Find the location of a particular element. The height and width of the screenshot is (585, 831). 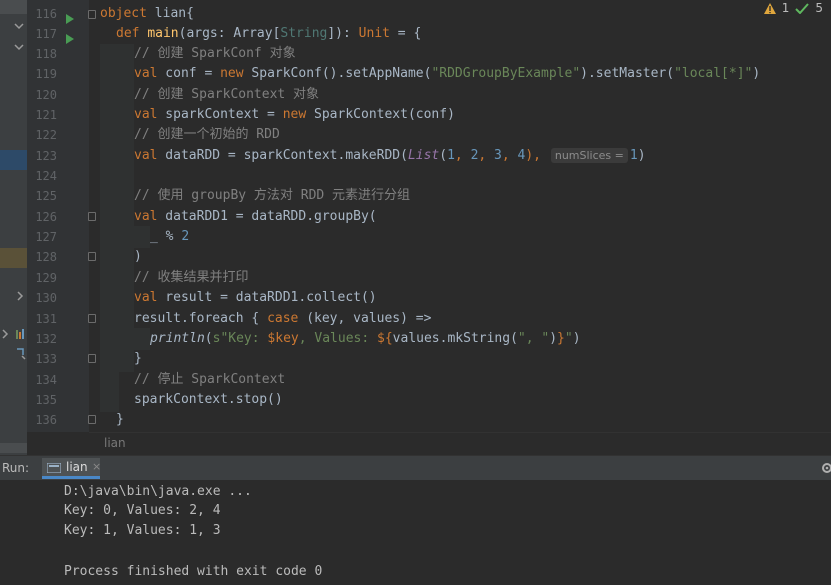

console-line: Process finished with exit code 0 is located at coordinates (193, 571).